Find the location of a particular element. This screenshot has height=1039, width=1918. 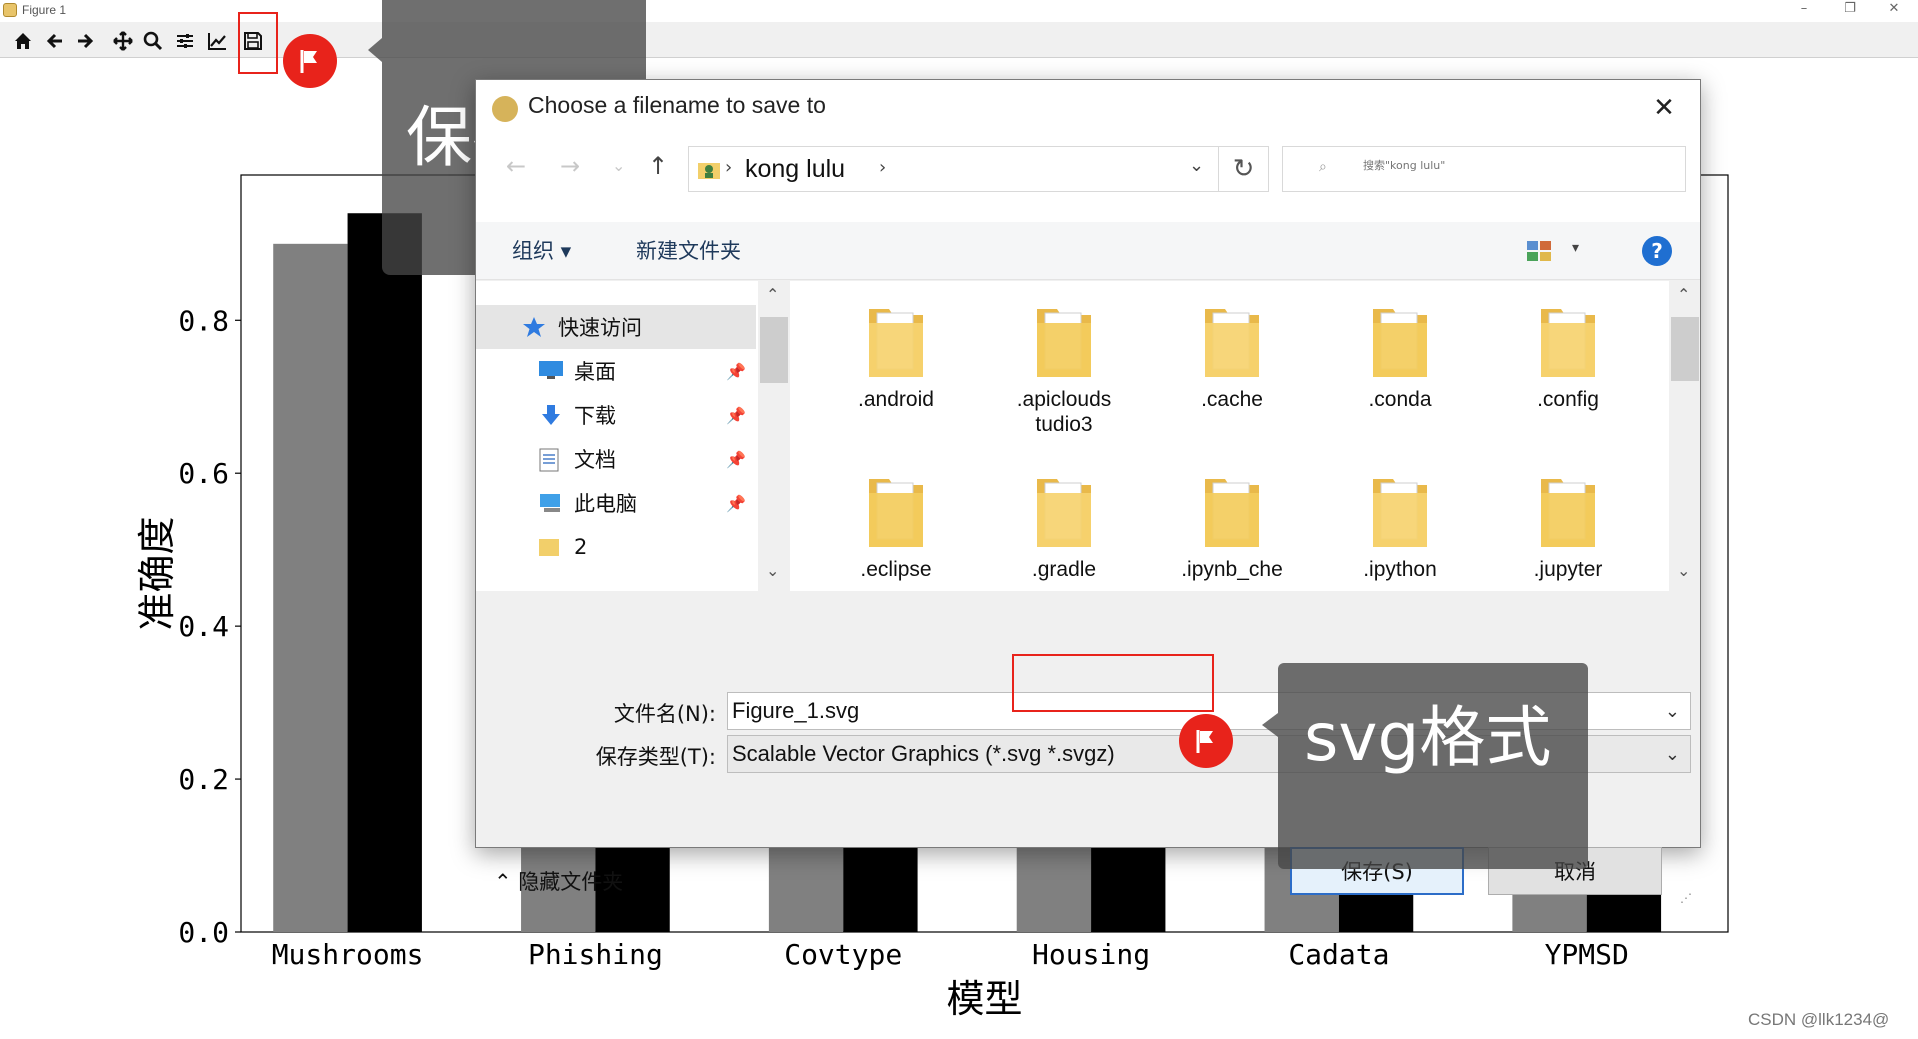

star-icon is located at coordinates (535, 327).